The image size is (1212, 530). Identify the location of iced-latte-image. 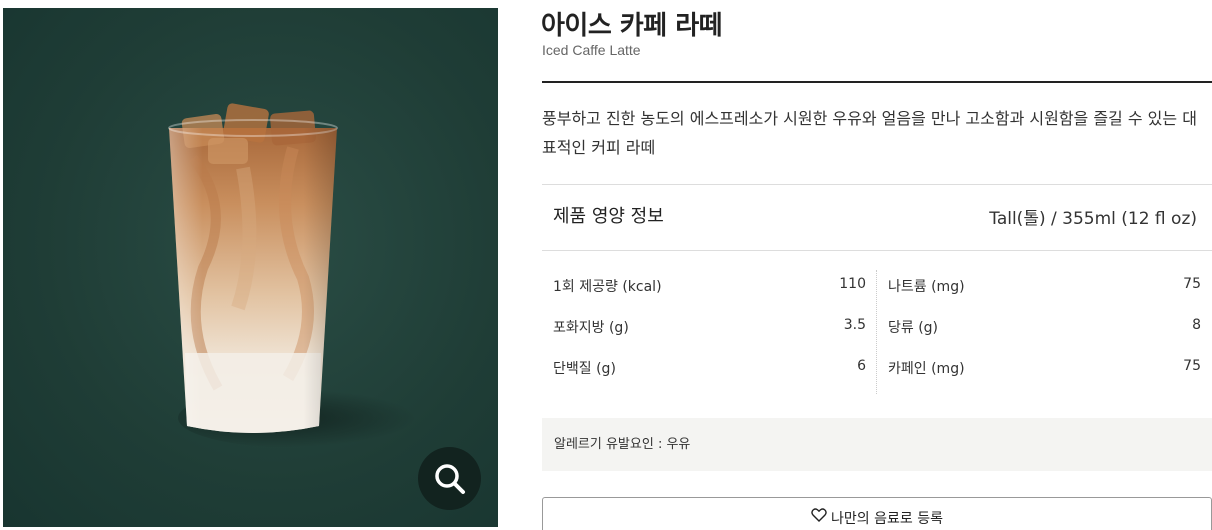
(253, 268).